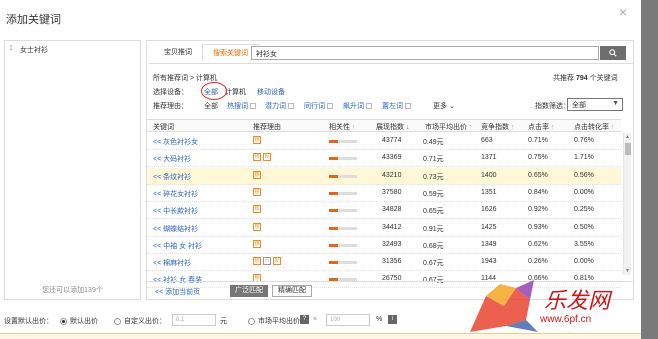  Describe the element at coordinates (175, 211) in the screenshot. I see `keyword-link: << 中长款衬衫` at that location.